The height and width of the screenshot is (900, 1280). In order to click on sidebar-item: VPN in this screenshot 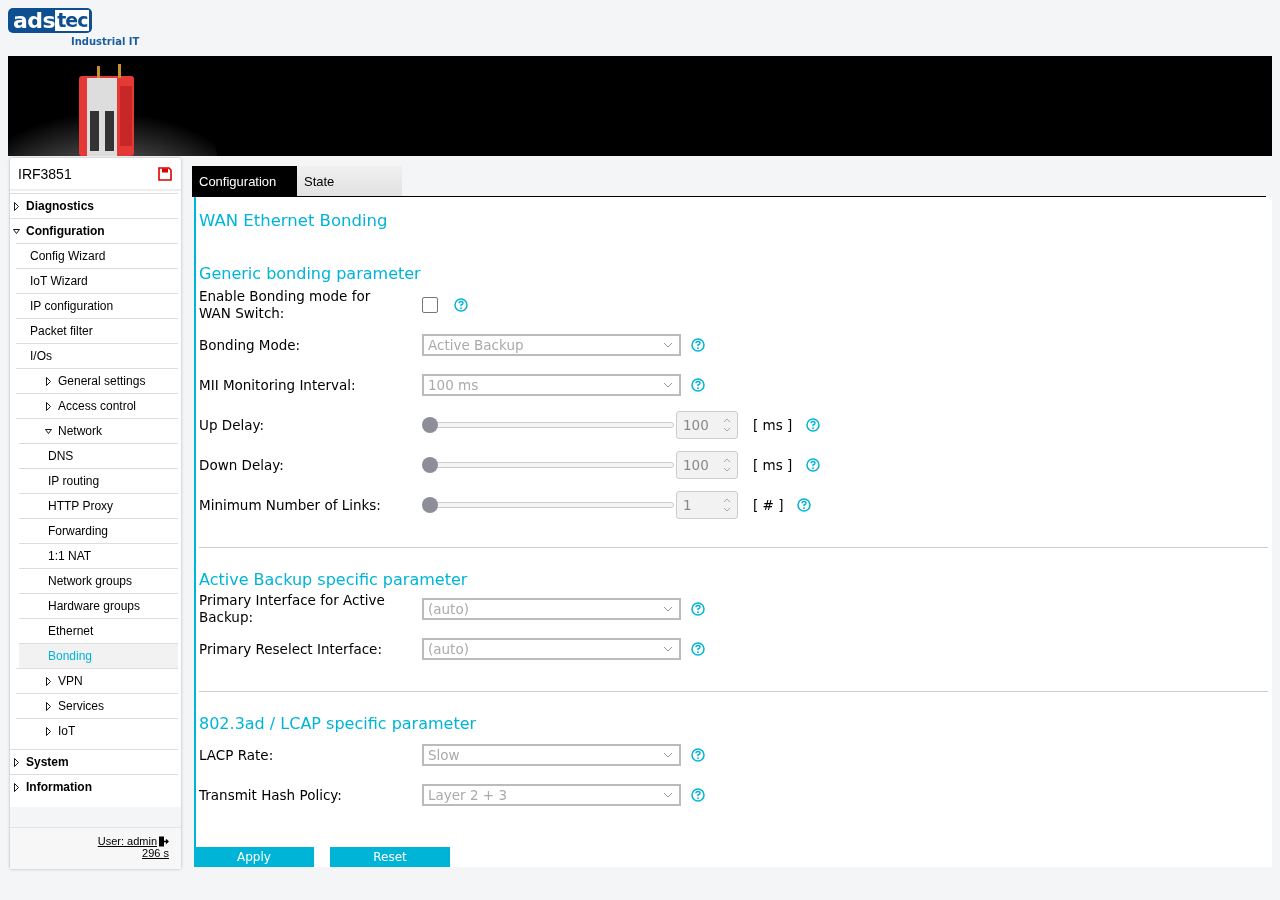, I will do `click(97, 680)`.